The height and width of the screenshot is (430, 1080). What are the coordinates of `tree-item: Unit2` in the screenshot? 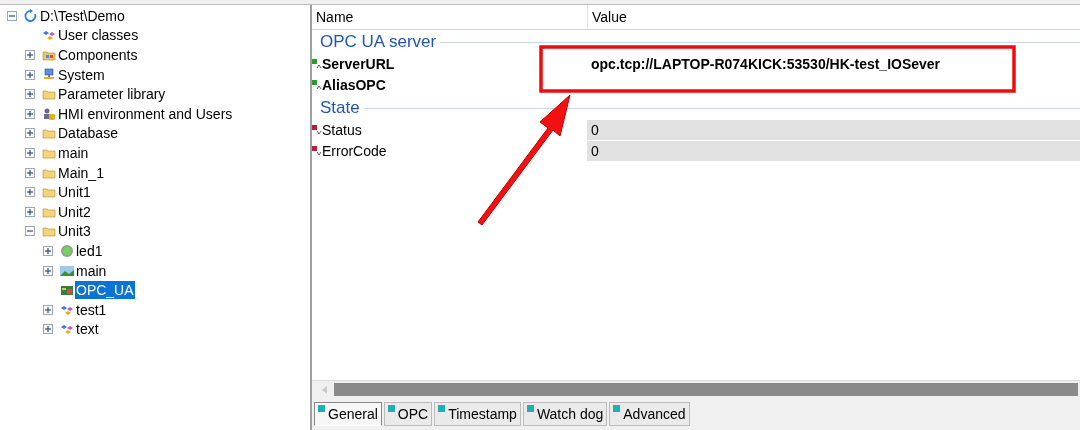 It's located at (74, 211).